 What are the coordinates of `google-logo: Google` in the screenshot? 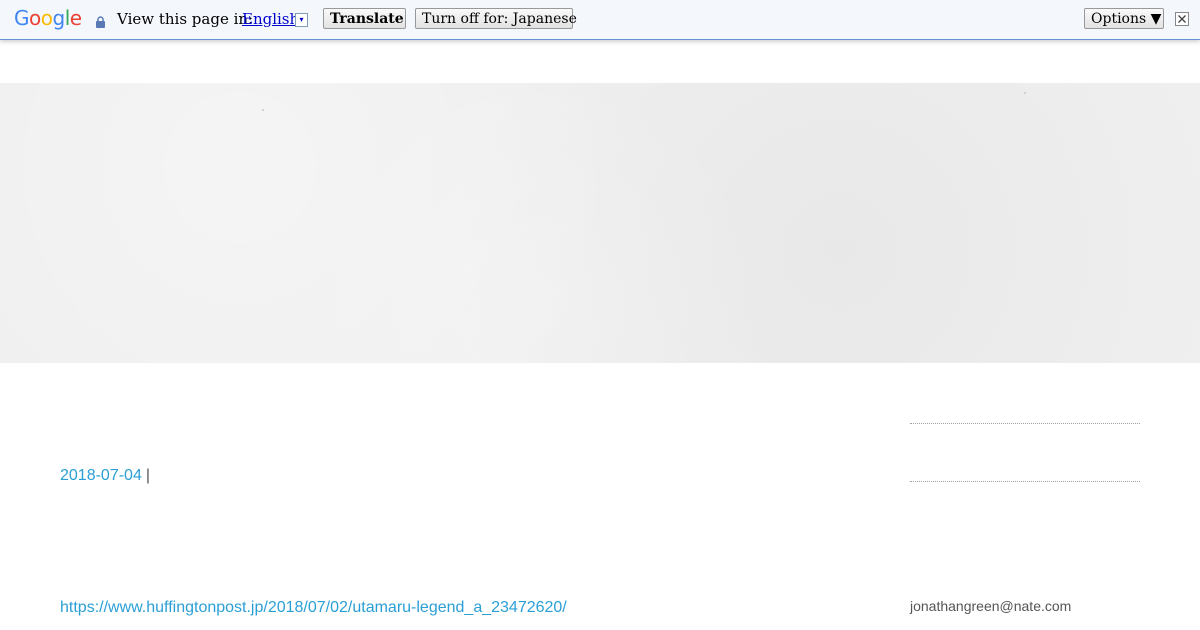 It's located at (48, 18).